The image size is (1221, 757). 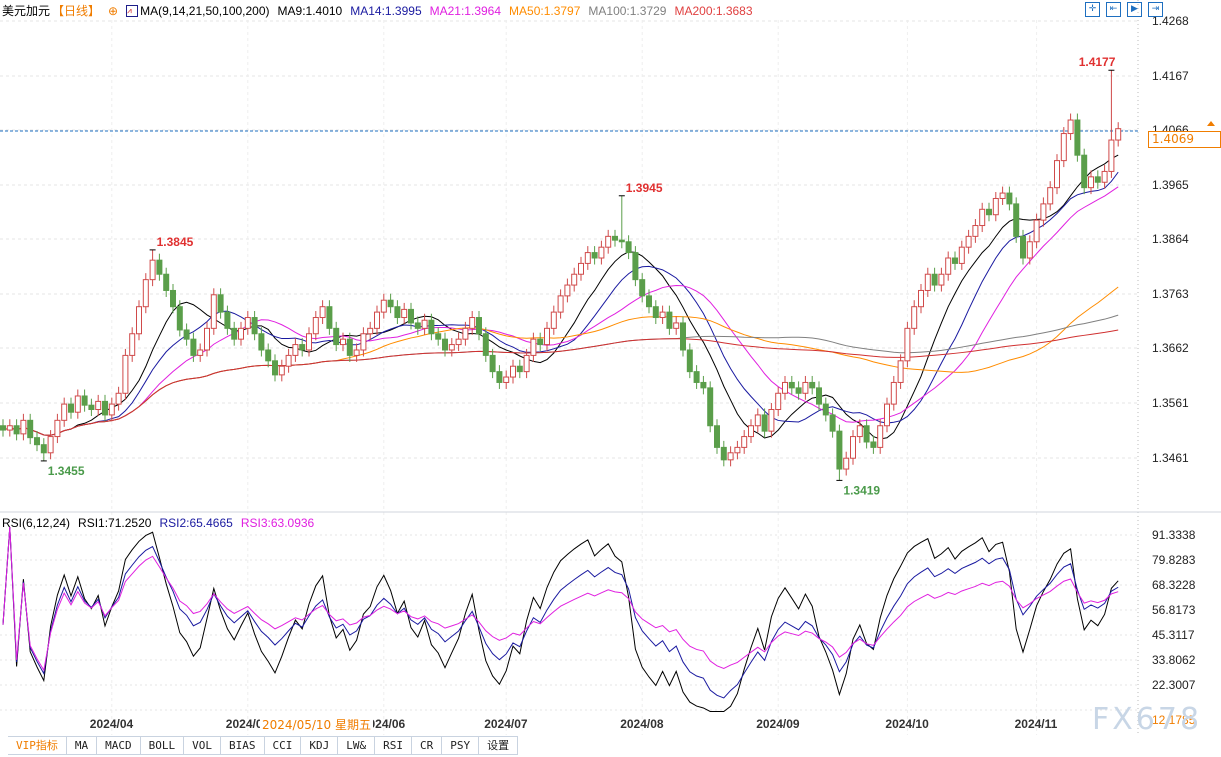 I want to click on tab-cci: CCI, so click(x=283, y=745).